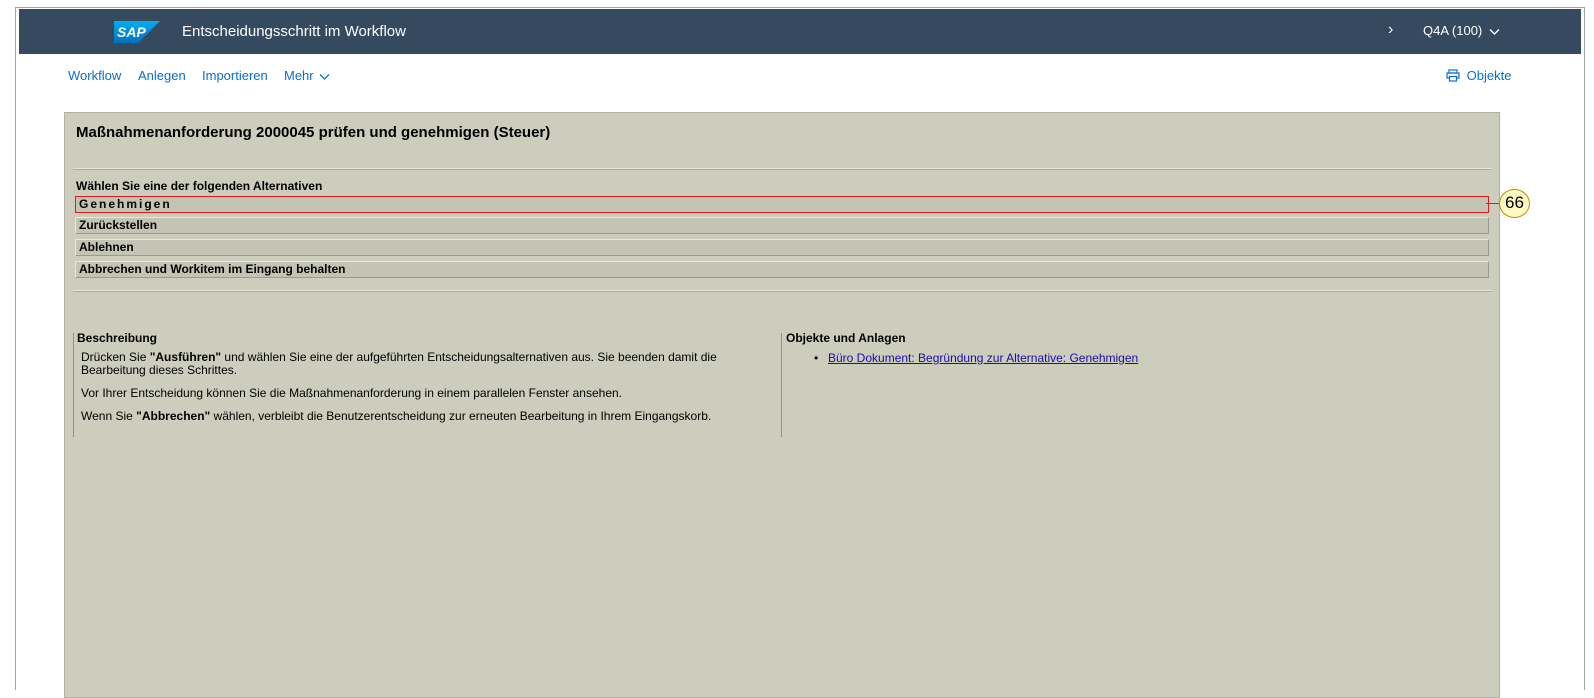  I want to click on menu-workflow: Workflow, so click(94, 75).